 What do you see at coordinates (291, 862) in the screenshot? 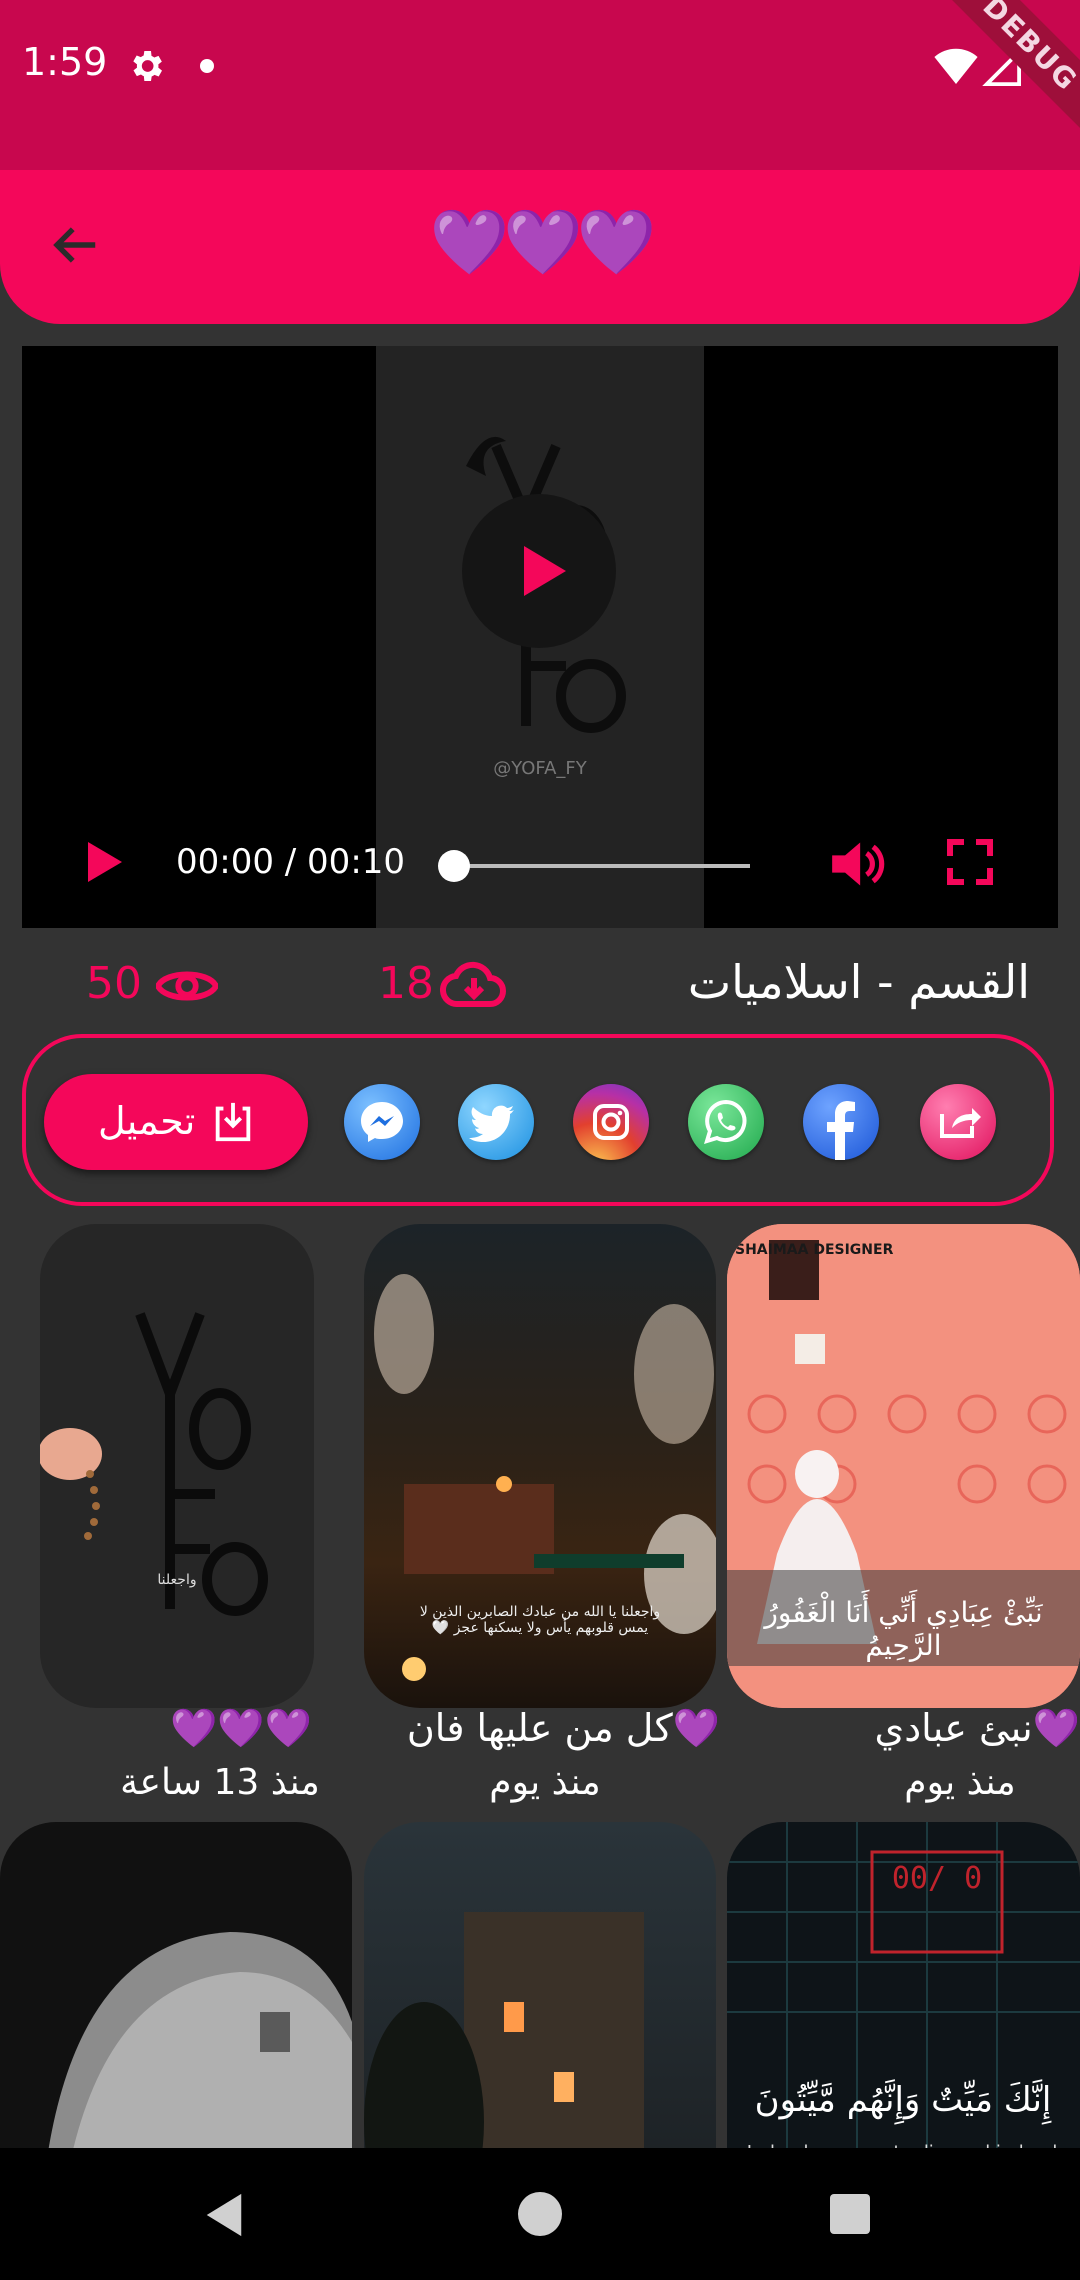
I see `video-time-display: 00:00 / 00:10` at bounding box center [291, 862].